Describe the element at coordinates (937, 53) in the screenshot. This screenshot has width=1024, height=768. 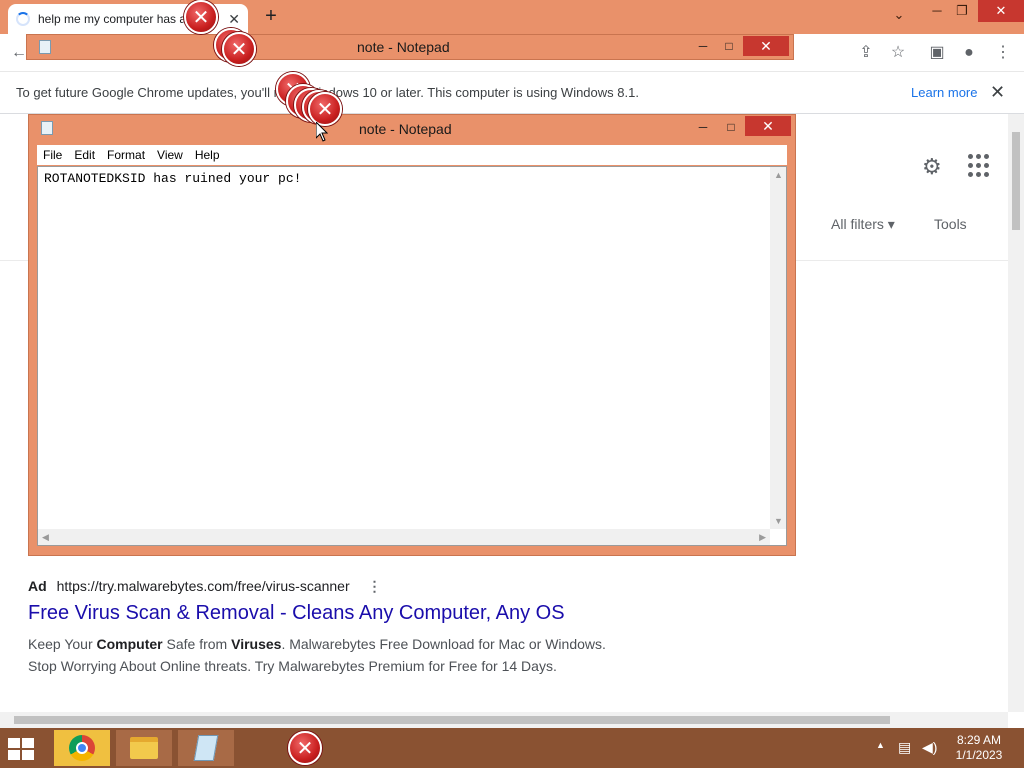
I see `sidepanel-icon: ▣` at that location.